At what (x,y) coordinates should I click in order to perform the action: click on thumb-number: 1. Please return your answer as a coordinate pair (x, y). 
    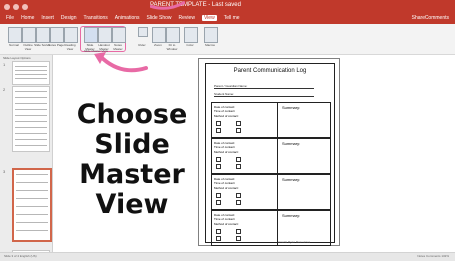
    Looking at the image, I should click on (4, 64).